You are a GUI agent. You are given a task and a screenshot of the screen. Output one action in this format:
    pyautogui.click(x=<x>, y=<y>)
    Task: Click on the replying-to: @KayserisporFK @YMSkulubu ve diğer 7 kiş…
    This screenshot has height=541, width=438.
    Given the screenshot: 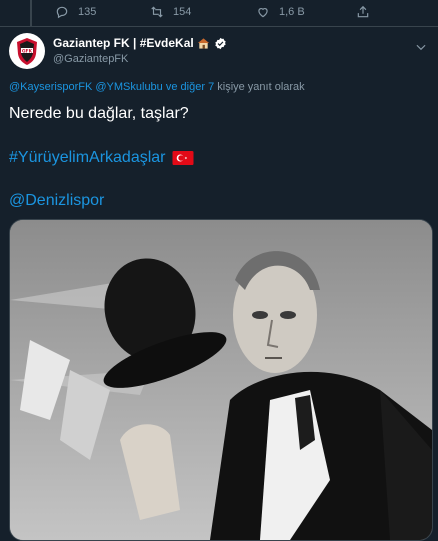 What is the action you would take?
    pyautogui.click(x=157, y=87)
    